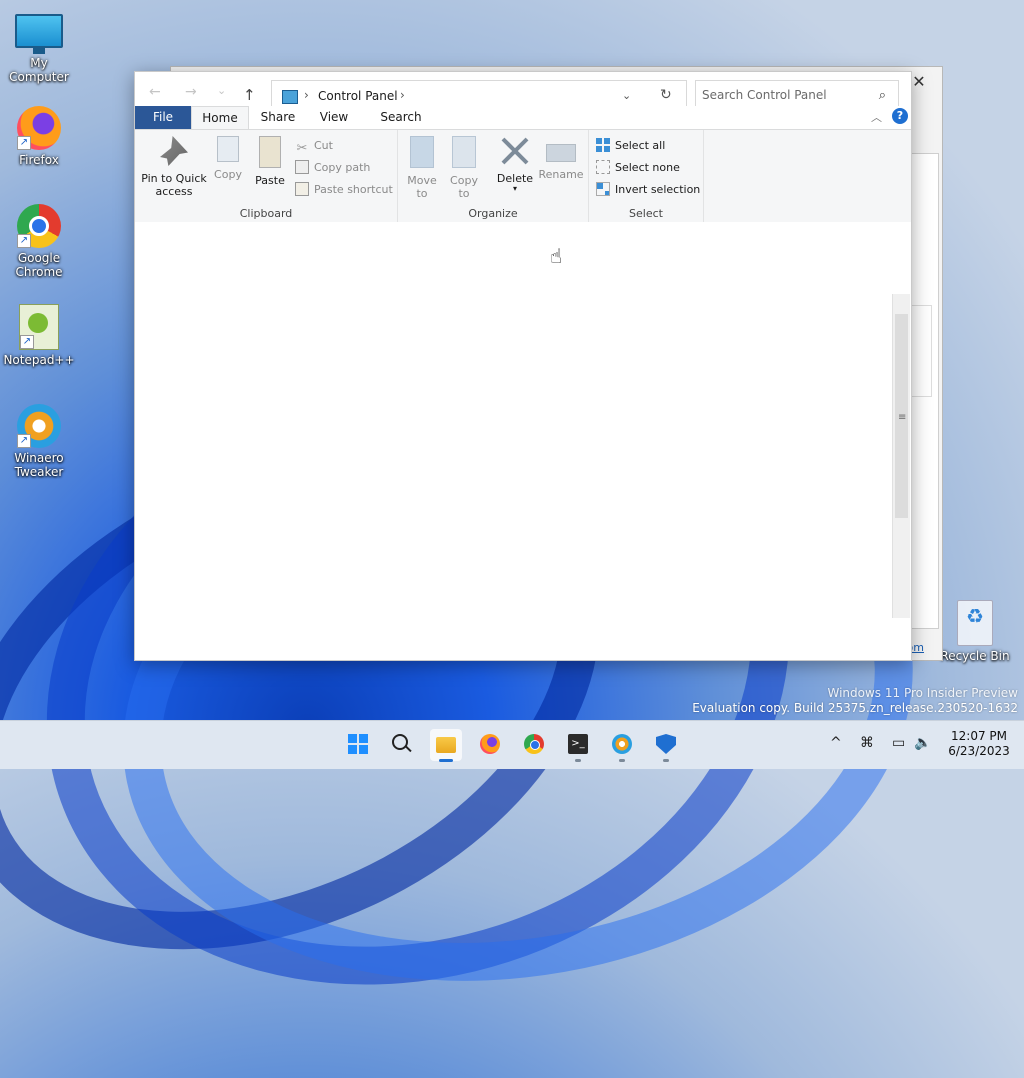  What do you see at coordinates (876, 117) in the screenshot?
I see `minimize-ribbon-button: ︿` at bounding box center [876, 117].